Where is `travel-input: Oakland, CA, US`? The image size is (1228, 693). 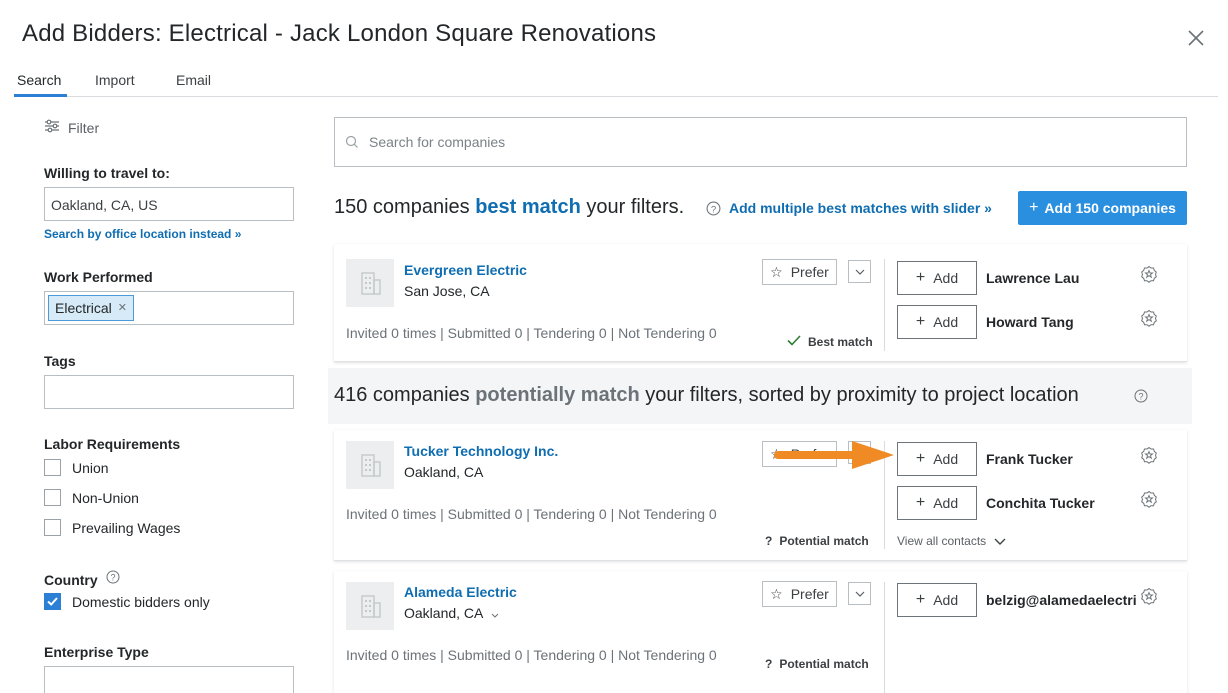 travel-input: Oakland, CA, US is located at coordinates (169, 204).